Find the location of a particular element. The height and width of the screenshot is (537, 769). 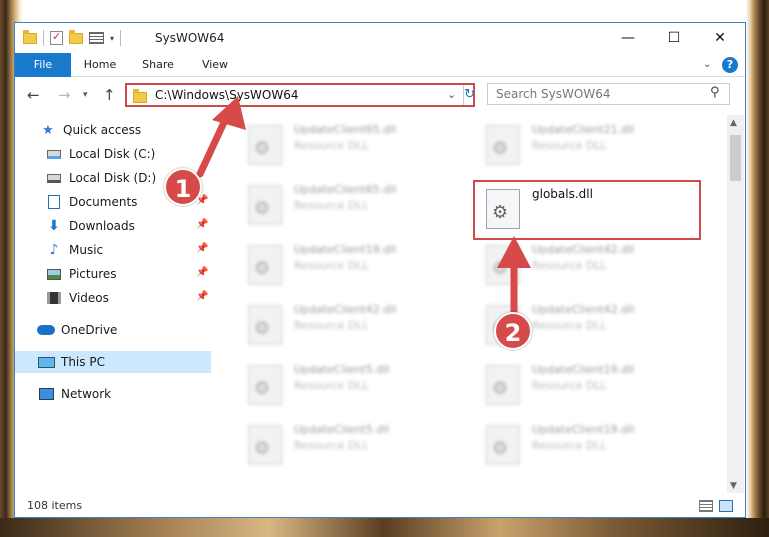

sidebar-item-label: Quick access is located at coordinates (102, 130).